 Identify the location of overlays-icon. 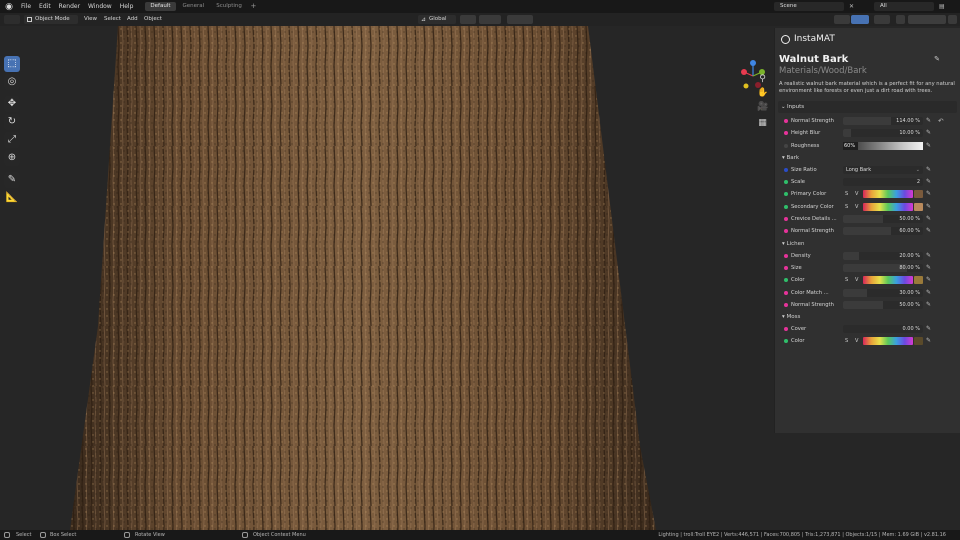
(882, 19).